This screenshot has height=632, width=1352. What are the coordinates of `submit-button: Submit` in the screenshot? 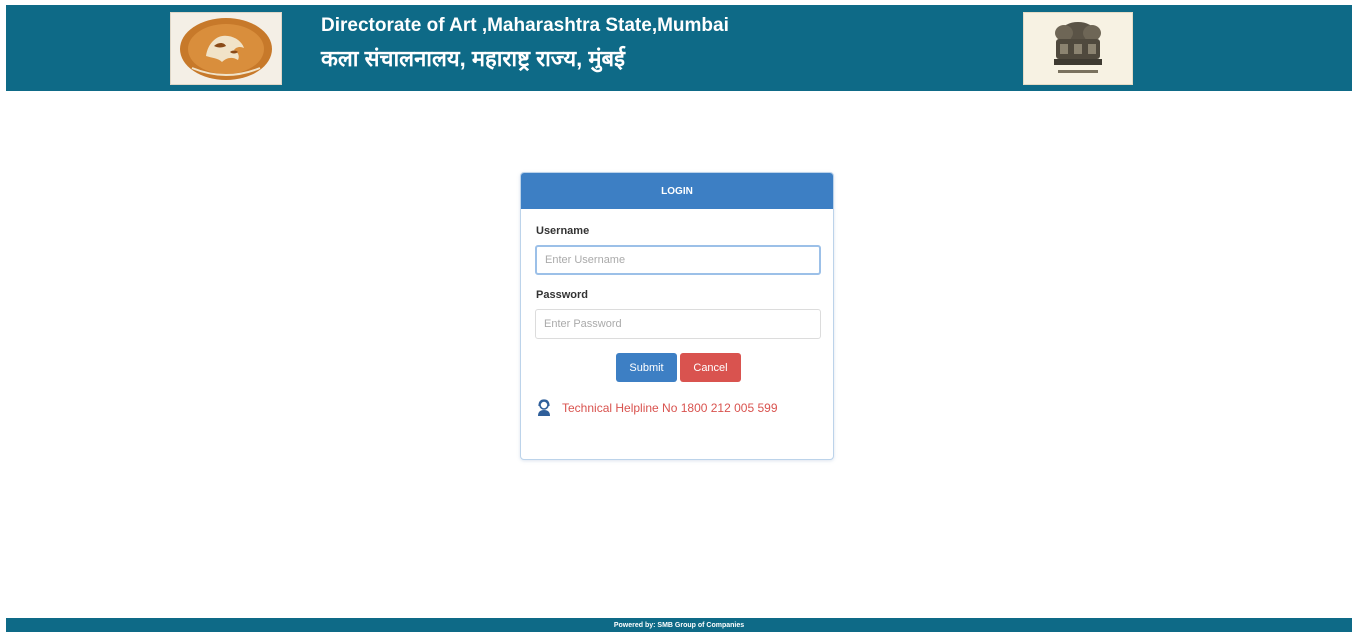 It's located at (646, 367).